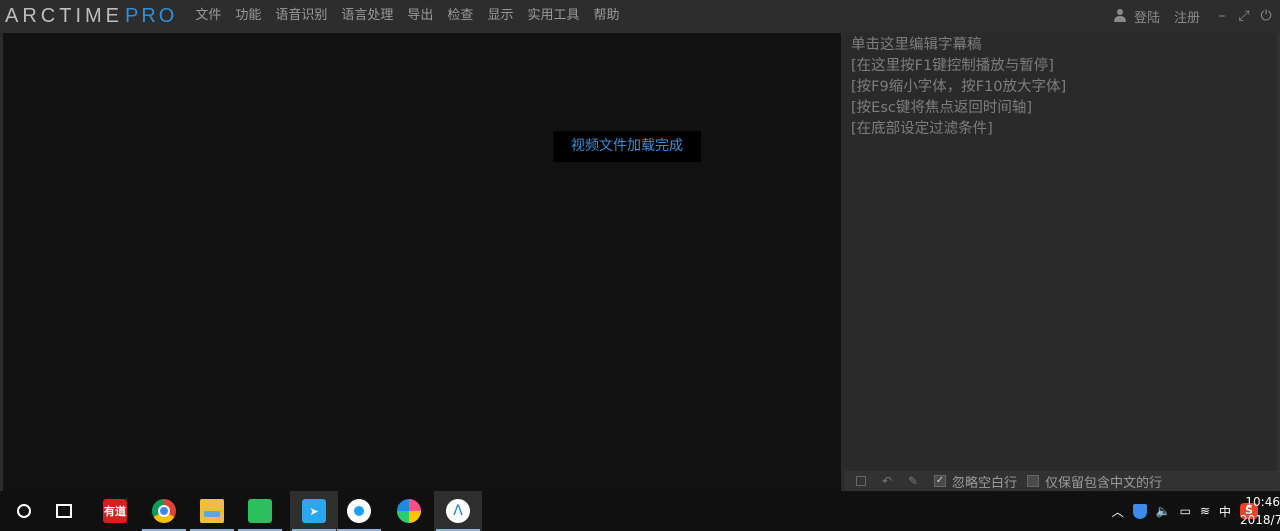 Image resolution: width=1280 pixels, height=531 pixels. I want to click on editor-line: [在这里按F1键控制播放与暂停], so click(952, 66).